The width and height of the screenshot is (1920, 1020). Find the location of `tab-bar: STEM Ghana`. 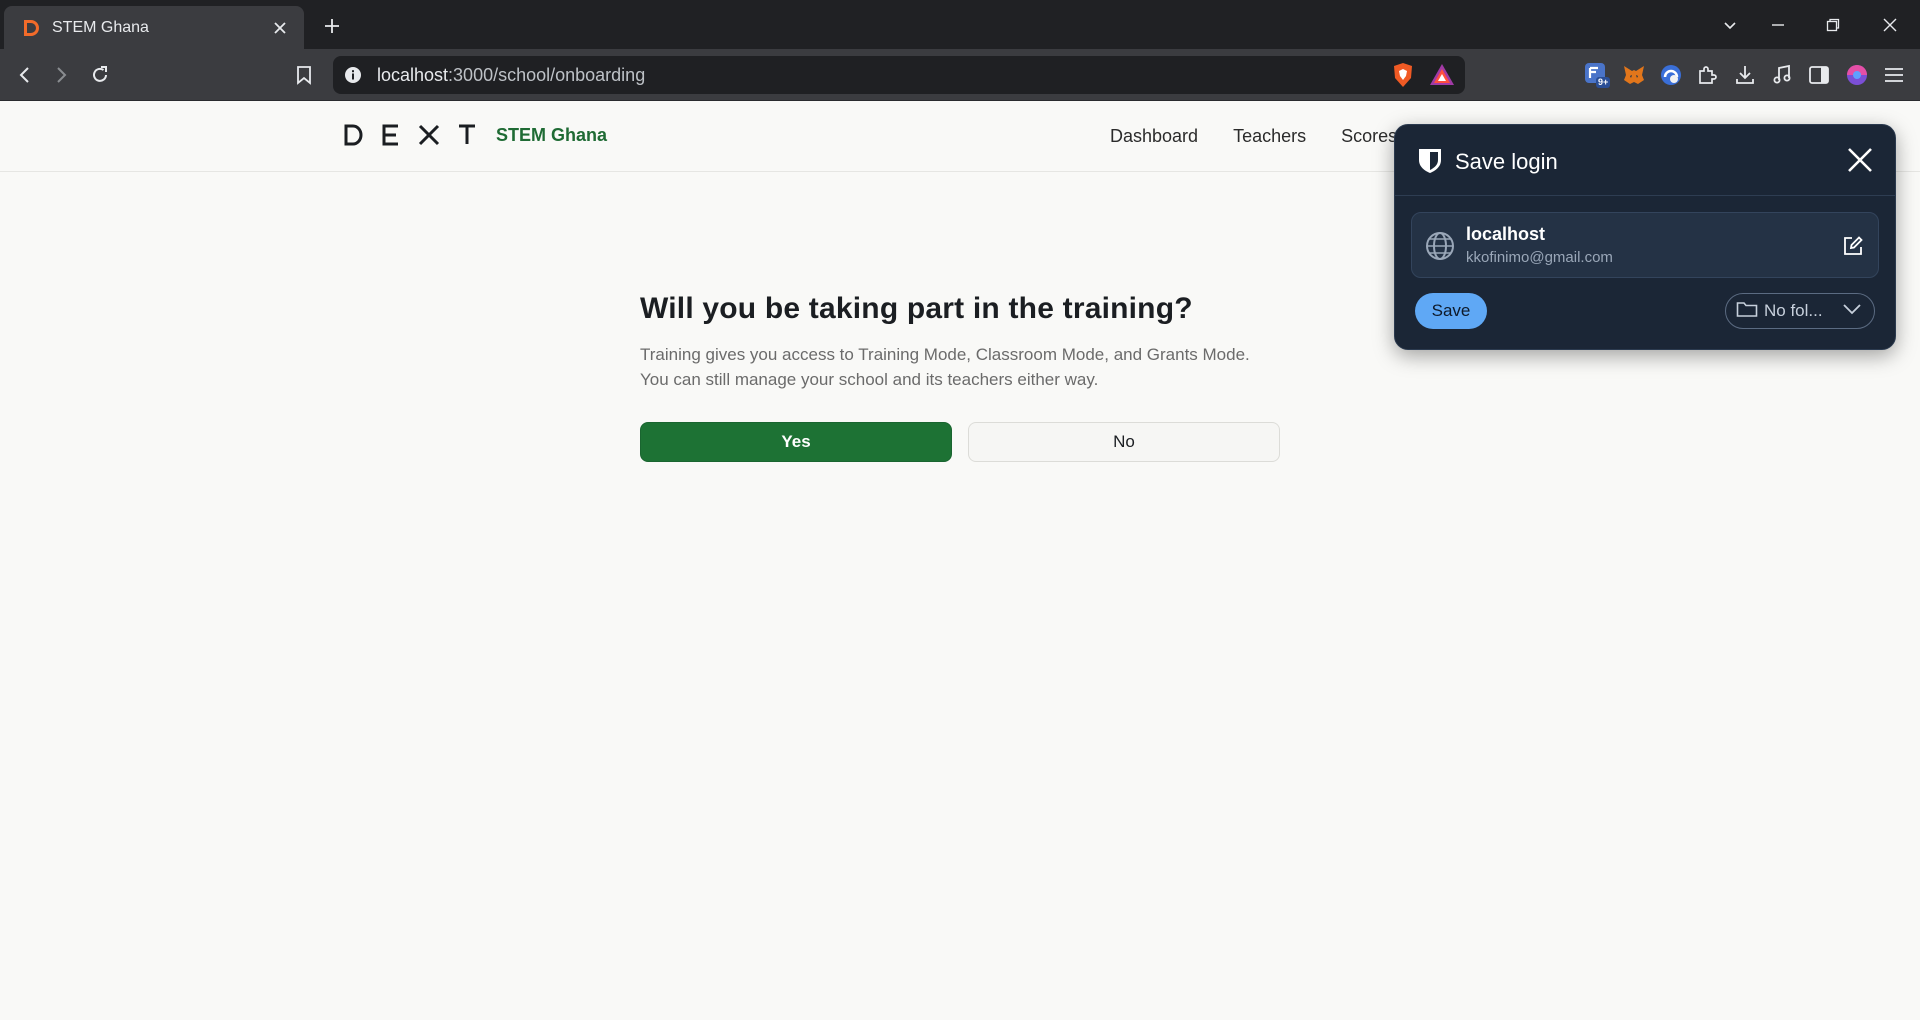

tab-bar: STEM Ghana is located at coordinates (960, 24).